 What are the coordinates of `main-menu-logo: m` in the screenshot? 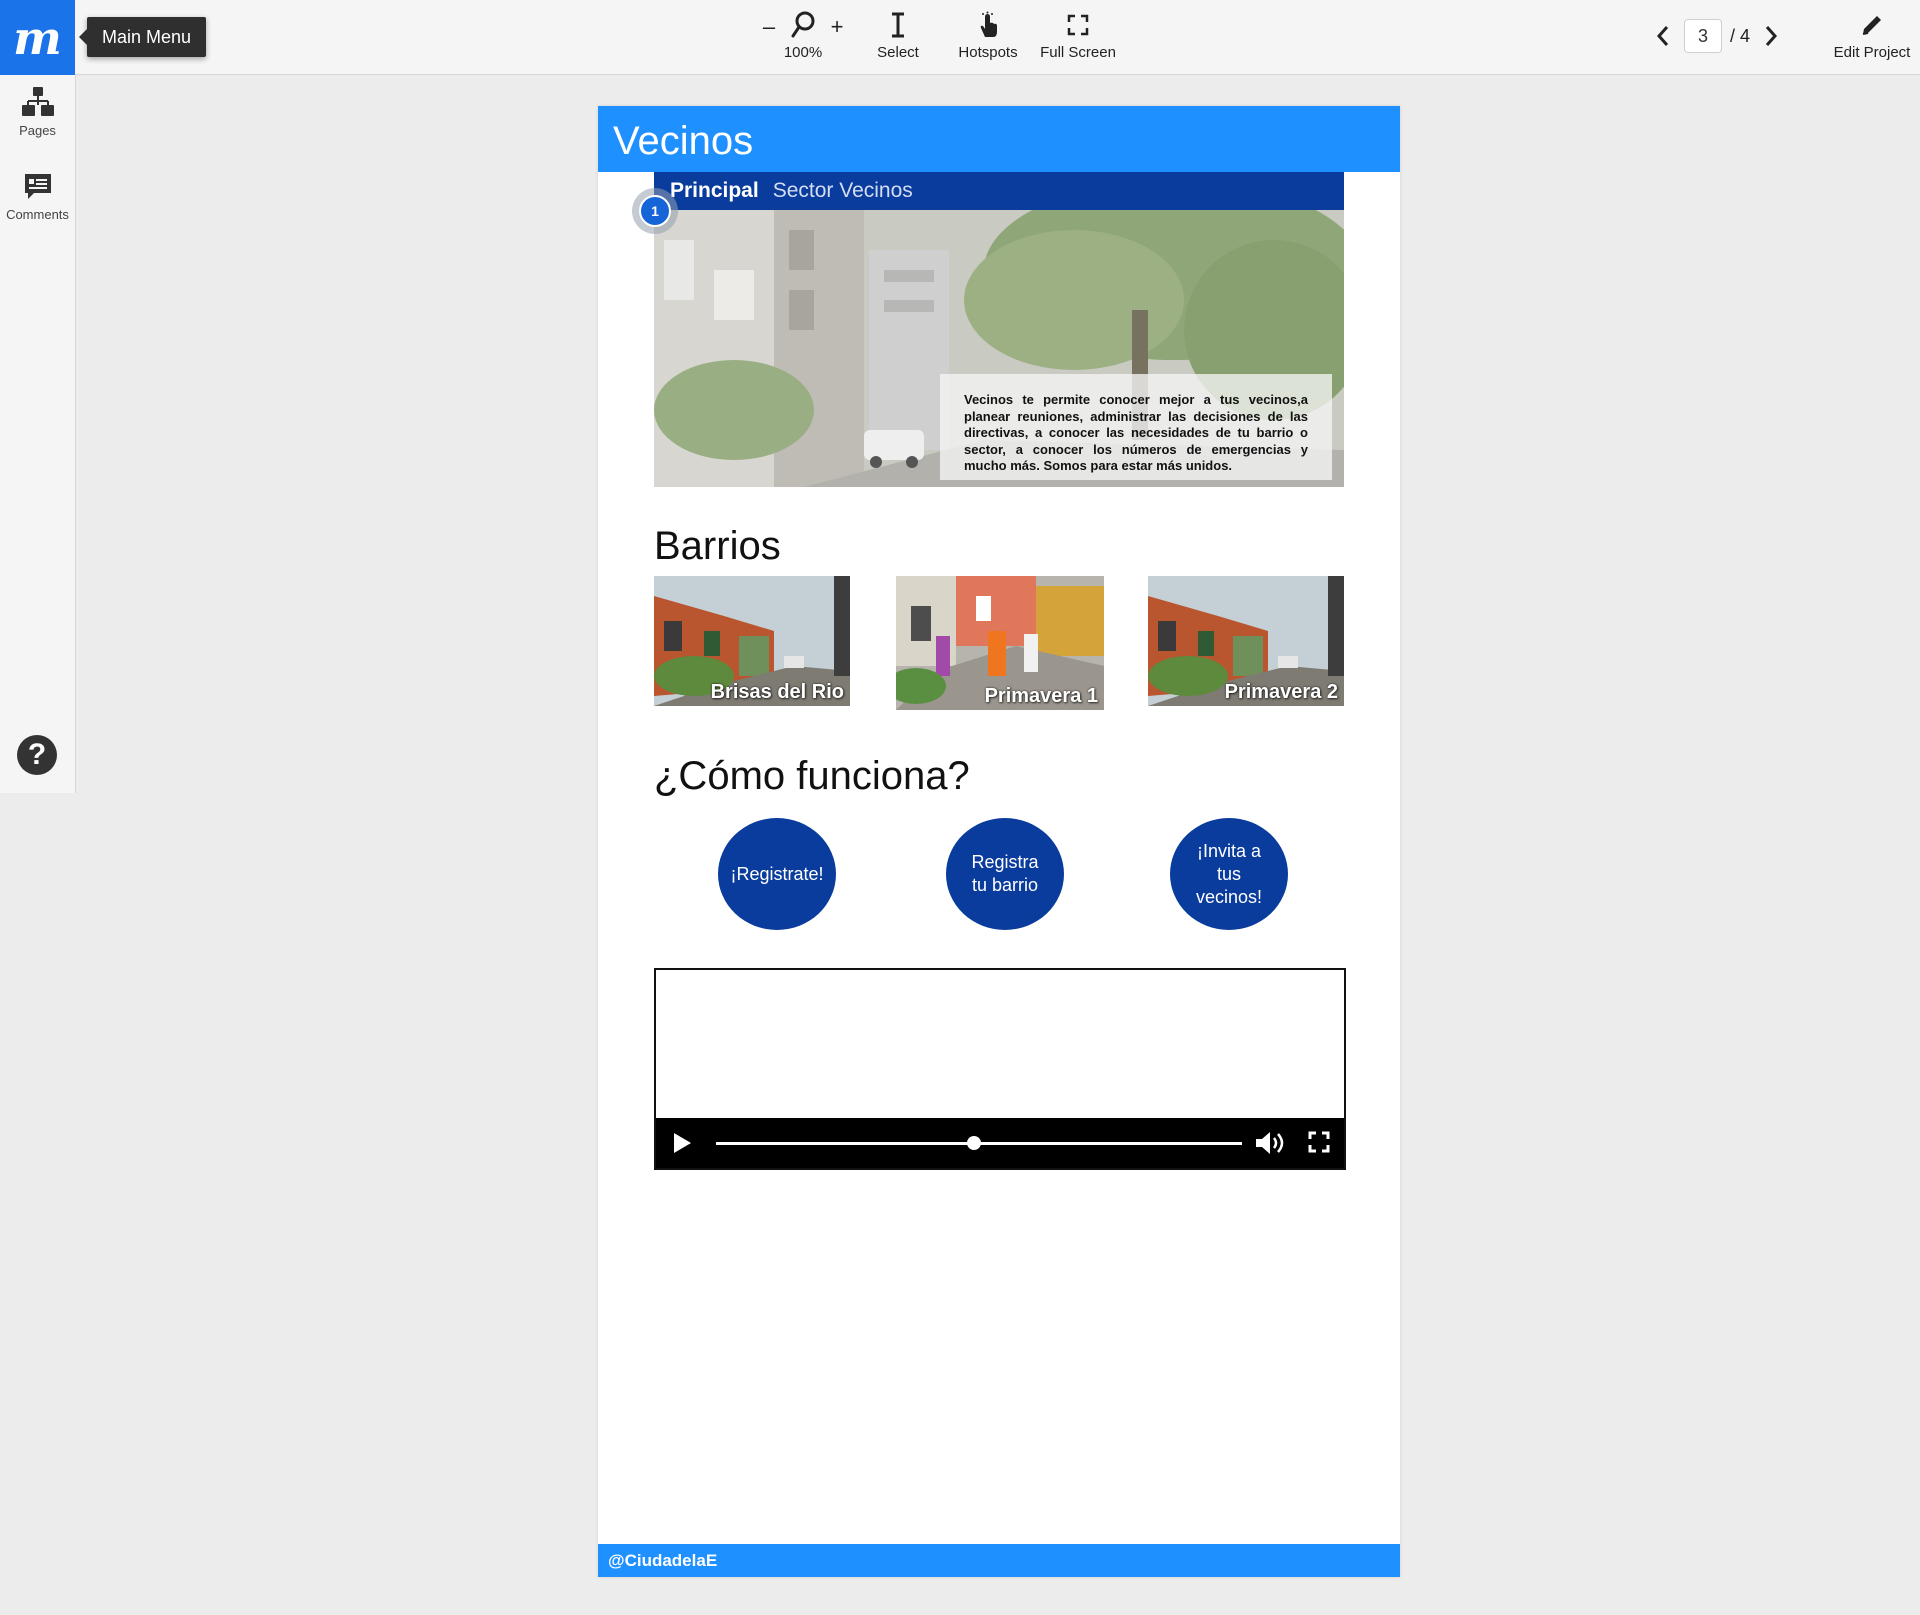 It's located at (37, 37).